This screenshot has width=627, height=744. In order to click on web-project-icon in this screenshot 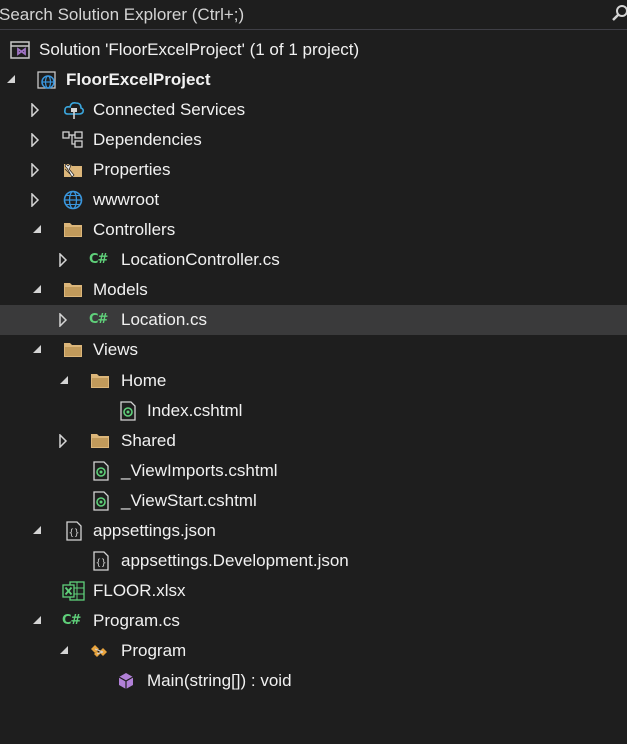, I will do `click(47, 80)`.